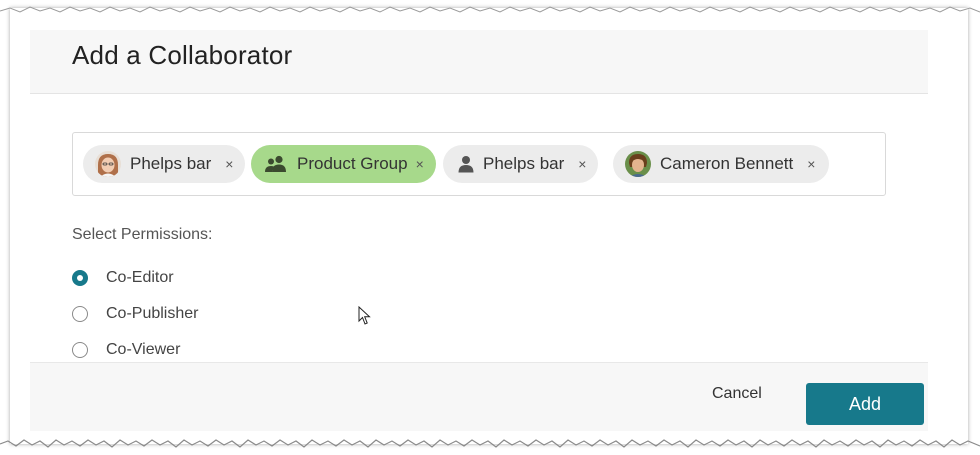 The height and width of the screenshot is (455, 980). What do you see at coordinates (466, 164) in the screenshot?
I see `user-icon` at bounding box center [466, 164].